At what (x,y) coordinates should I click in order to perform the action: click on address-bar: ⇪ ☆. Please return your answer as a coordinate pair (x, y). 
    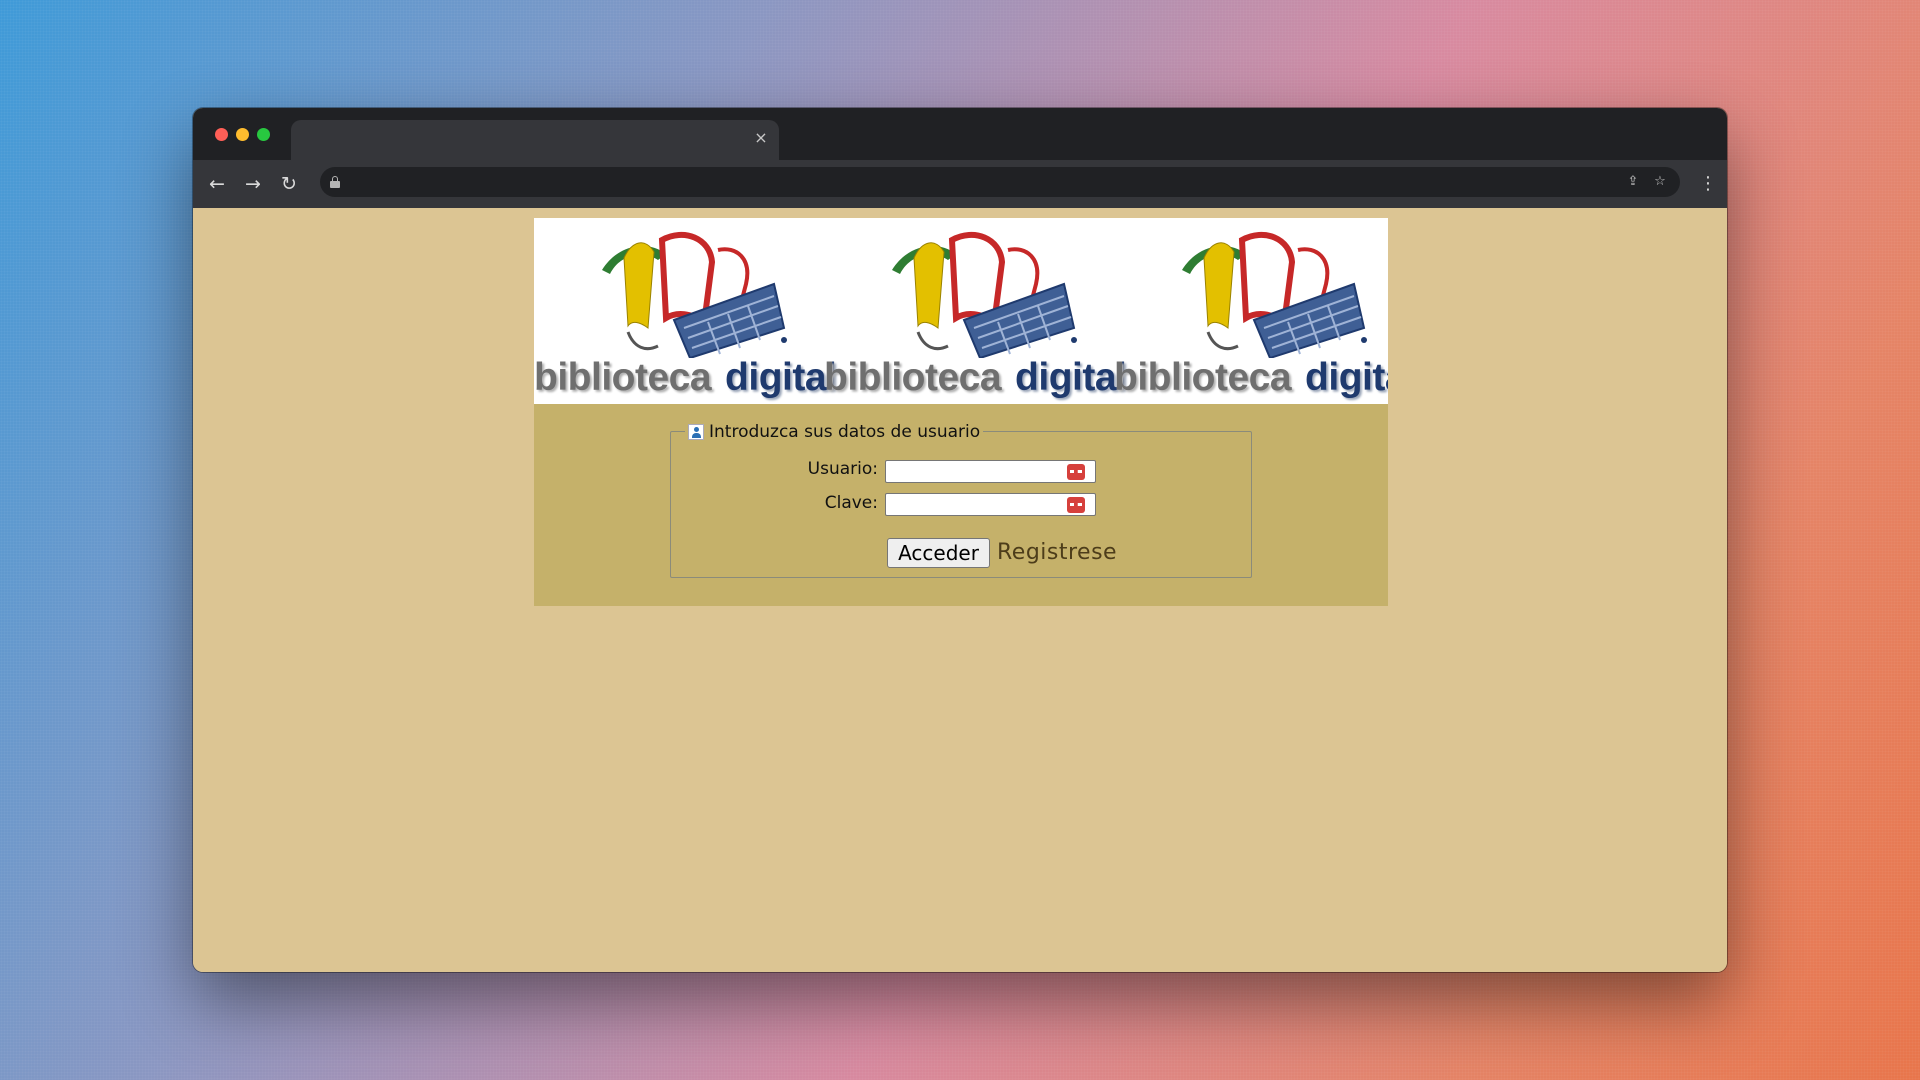
    Looking at the image, I should click on (1000, 182).